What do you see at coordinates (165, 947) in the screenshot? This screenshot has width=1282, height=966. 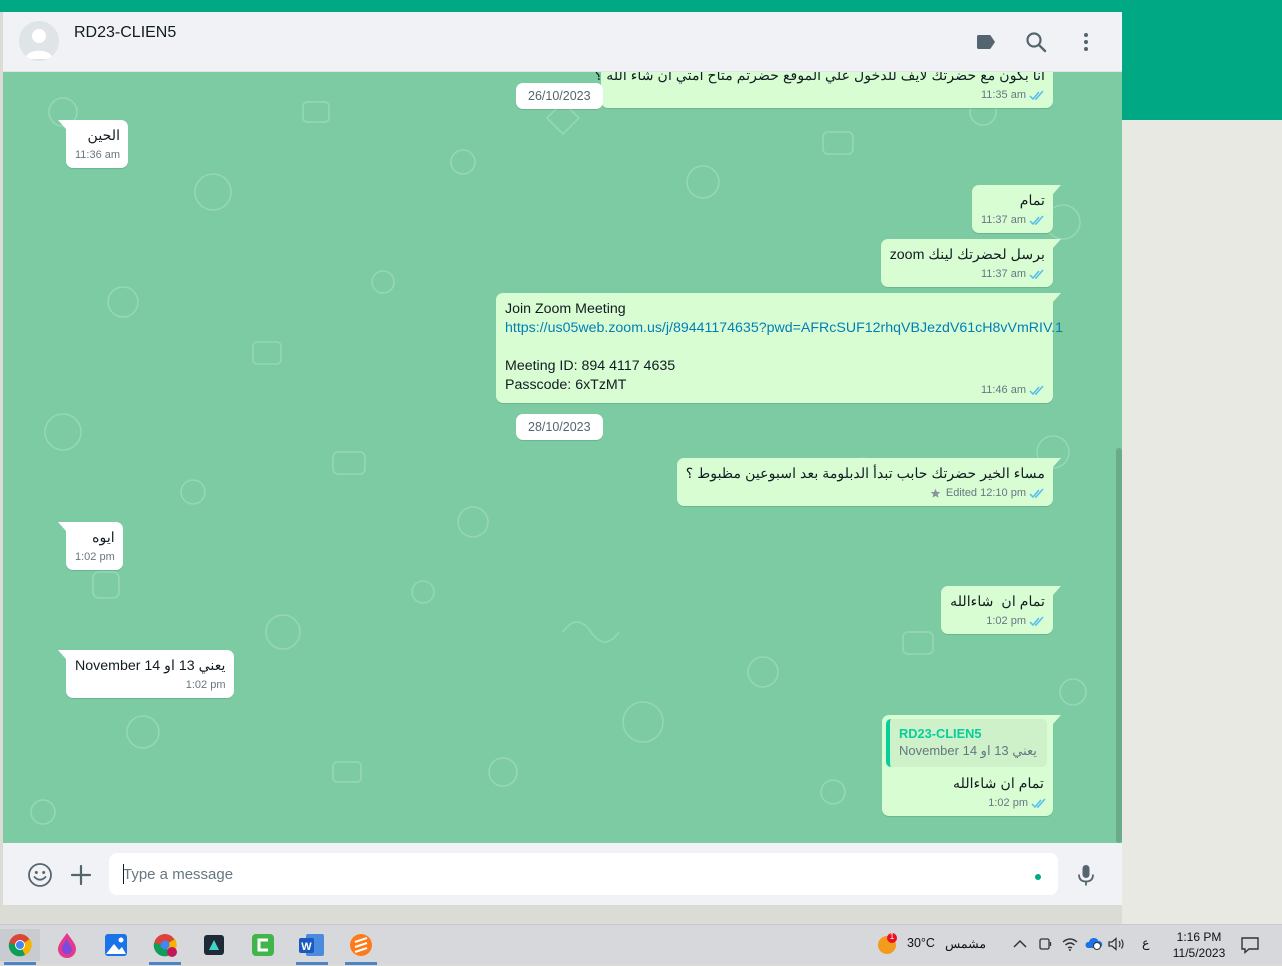 I see `taskbar-chrome-profile-icon` at bounding box center [165, 947].